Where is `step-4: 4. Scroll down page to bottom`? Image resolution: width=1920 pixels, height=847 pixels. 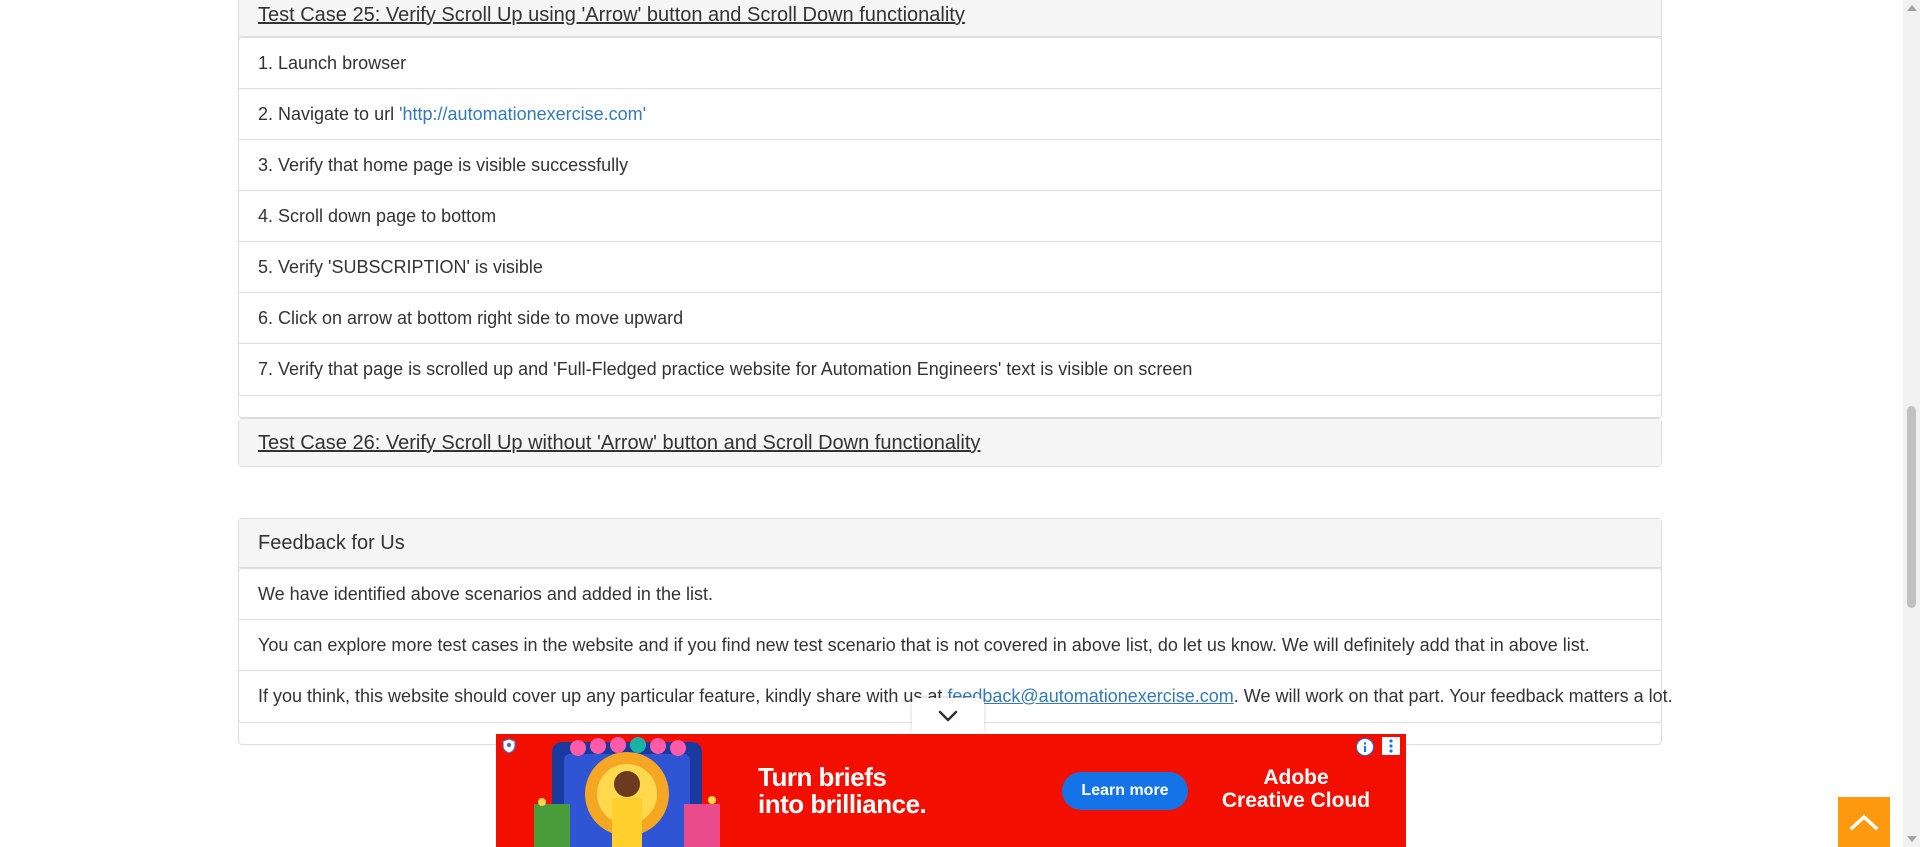 step-4: 4. Scroll down page to bottom is located at coordinates (950, 216).